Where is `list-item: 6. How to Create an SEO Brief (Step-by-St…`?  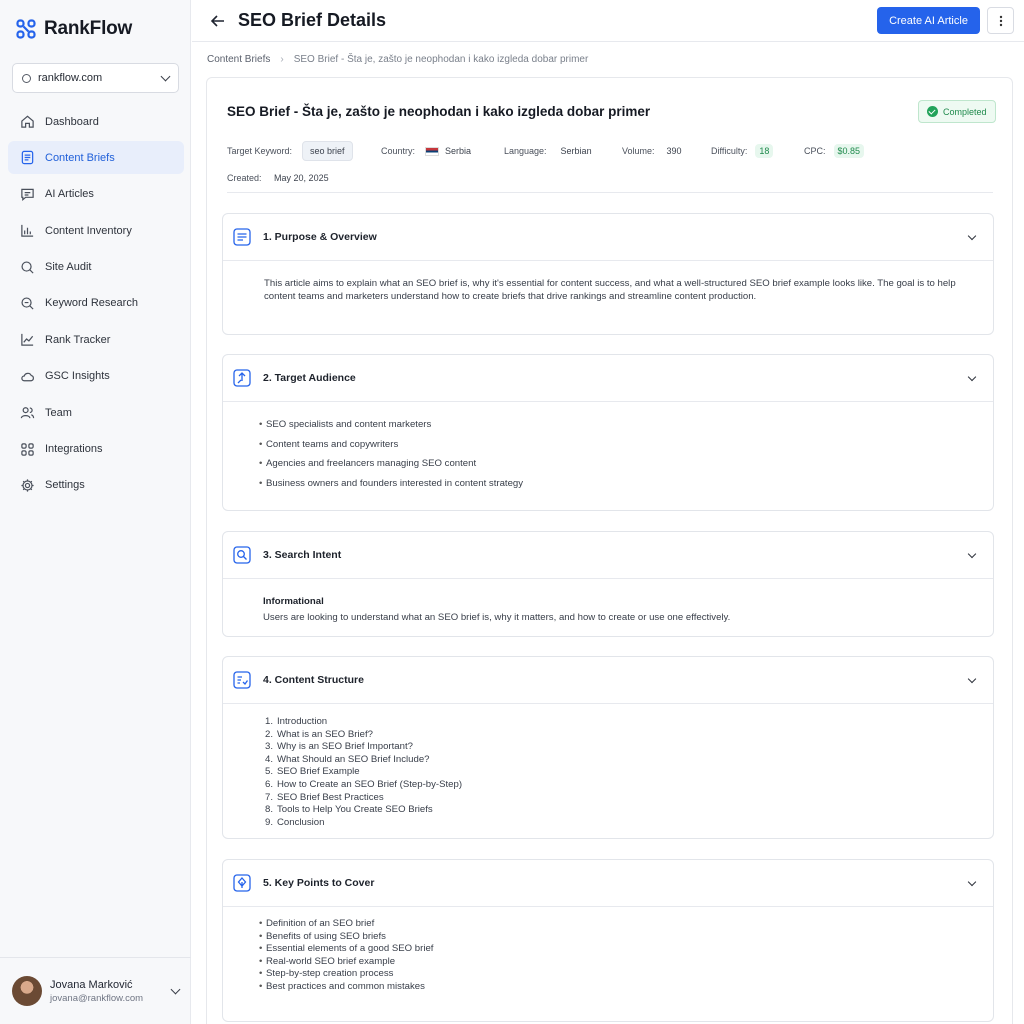 list-item: 6. How to Create an SEO Brief (Step-by-St… is located at coordinates (364, 784).